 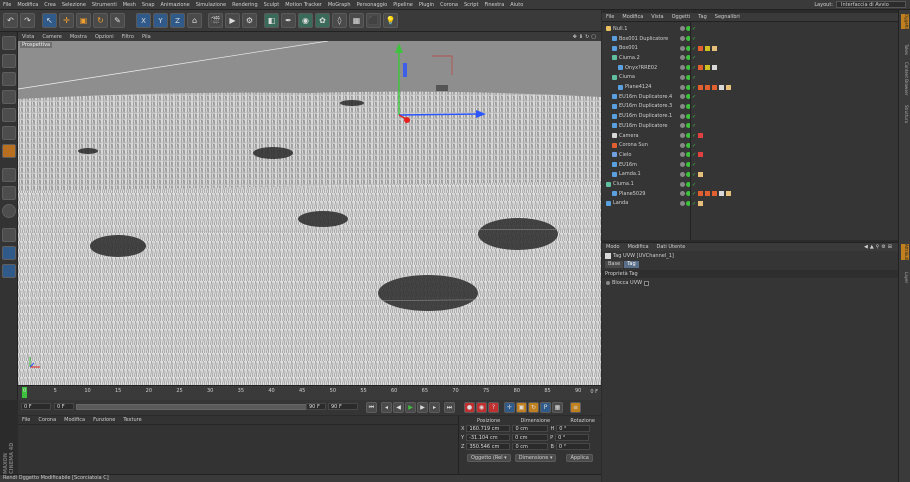 What do you see at coordinates (750, 165) in the screenshot?
I see `object-row: EU16m ✓` at bounding box center [750, 165].